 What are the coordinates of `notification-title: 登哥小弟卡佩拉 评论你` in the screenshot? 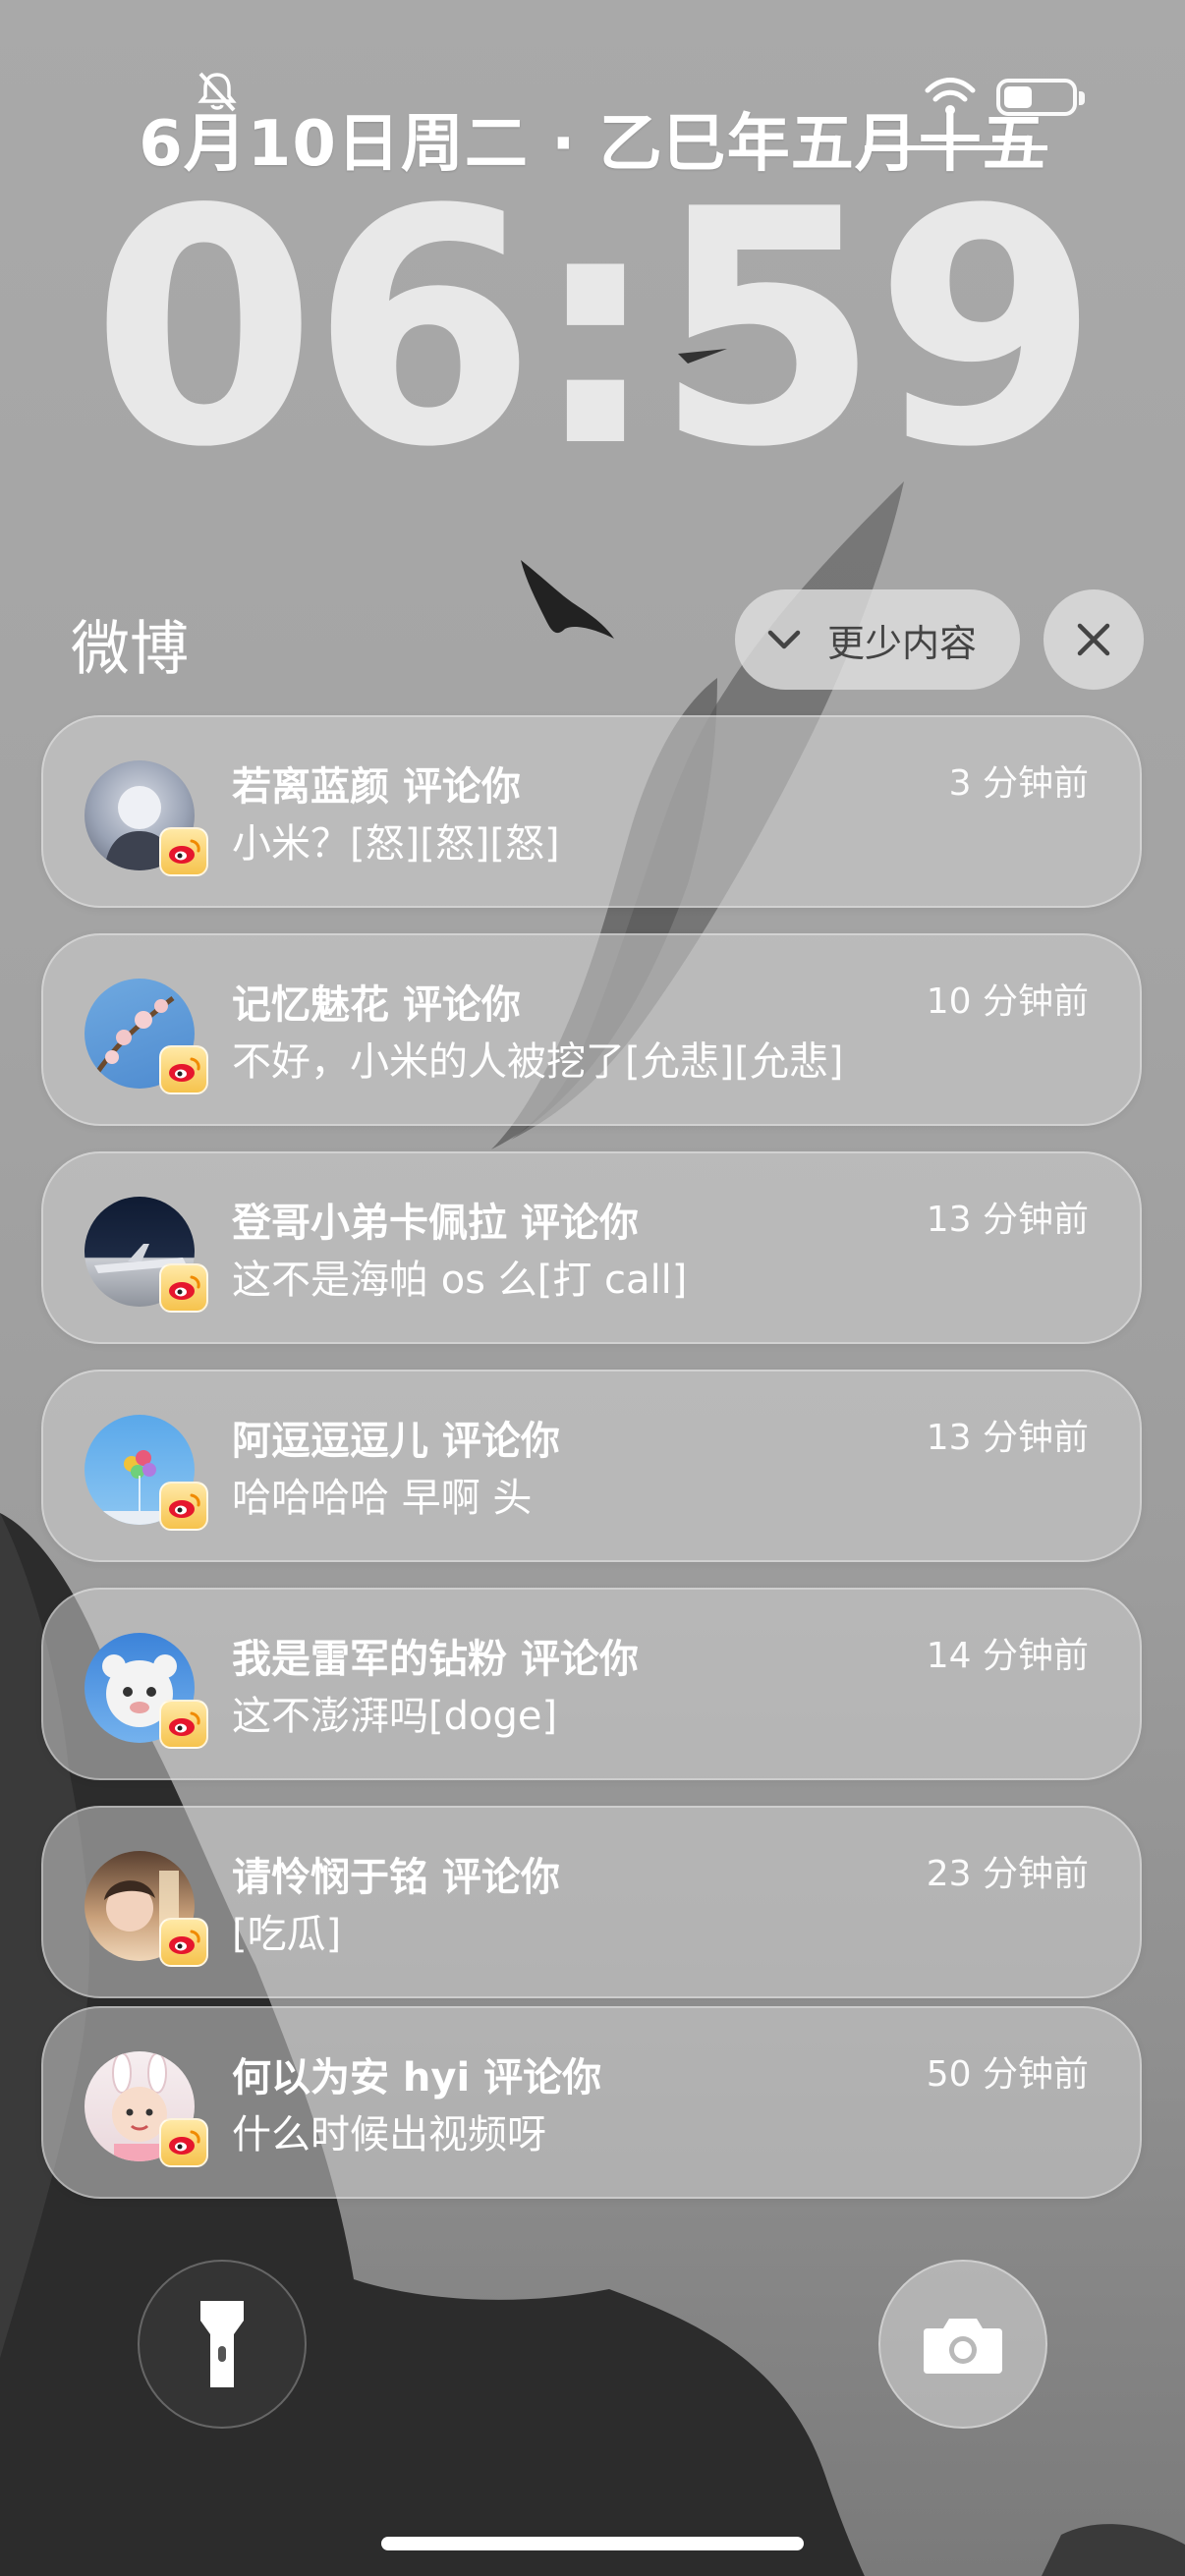 It's located at (436, 1223).